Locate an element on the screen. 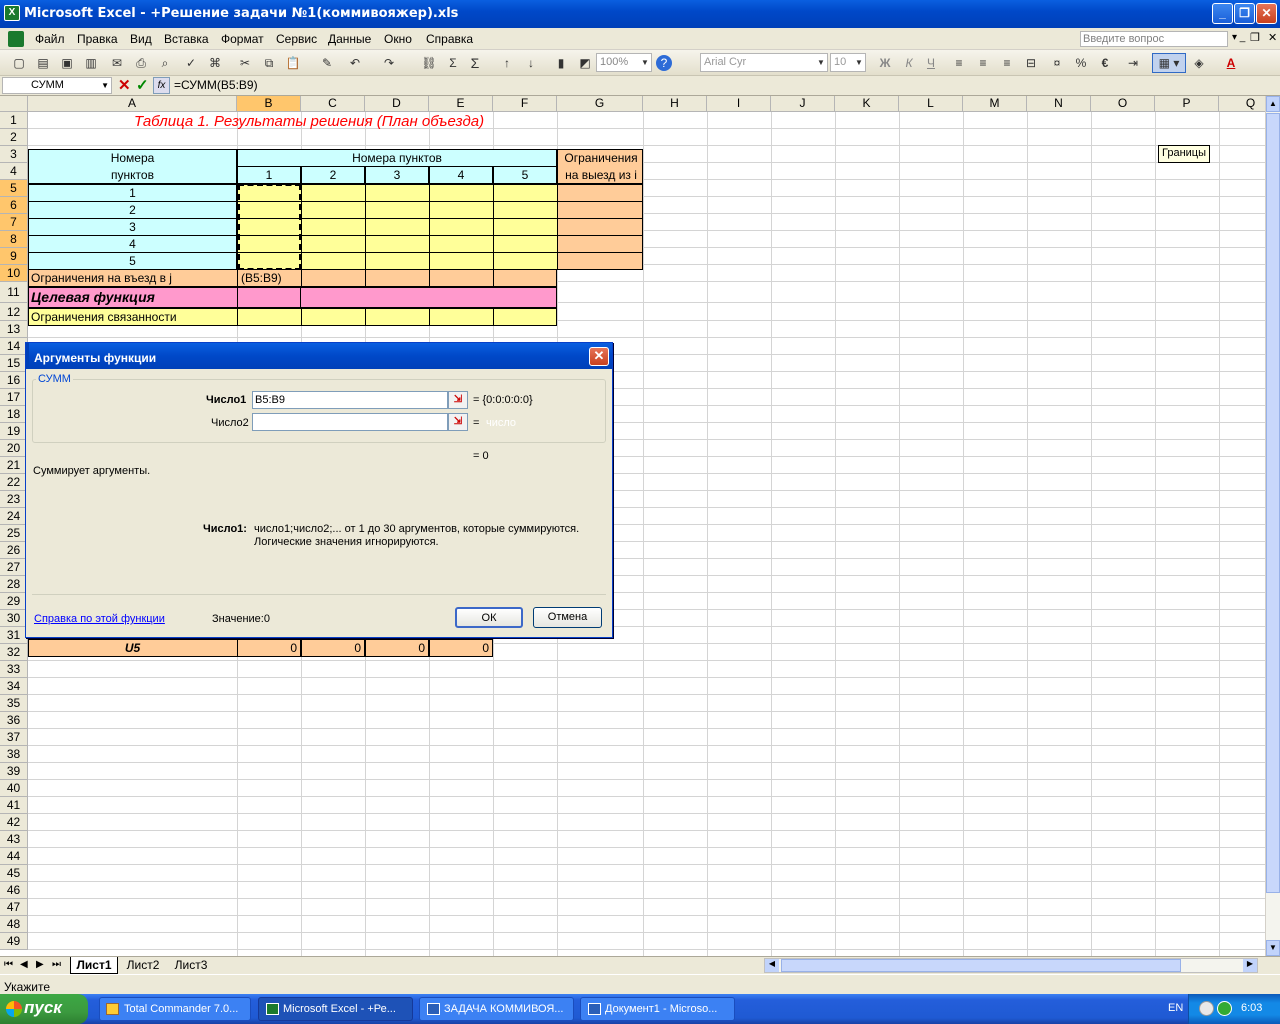  row-header: 8 is located at coordinates (14, 239).